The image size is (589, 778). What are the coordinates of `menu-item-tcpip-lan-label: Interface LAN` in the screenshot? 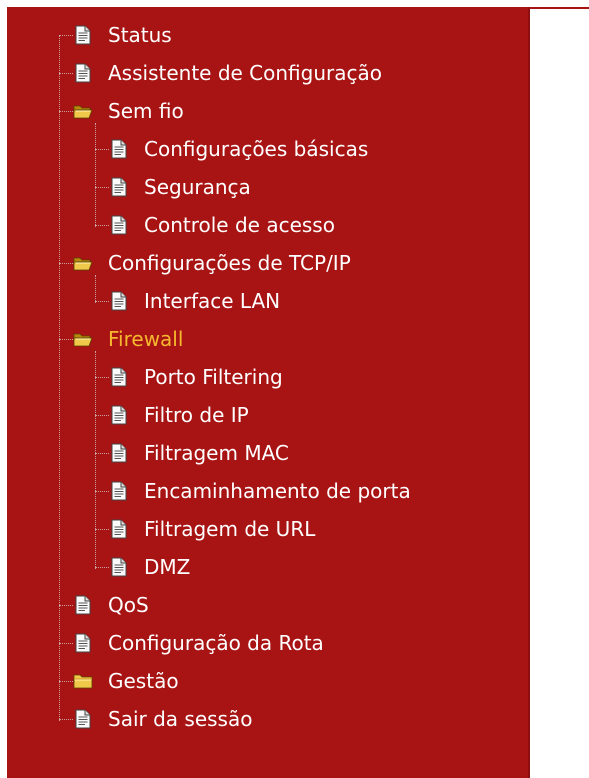 It's located at (212, 301).